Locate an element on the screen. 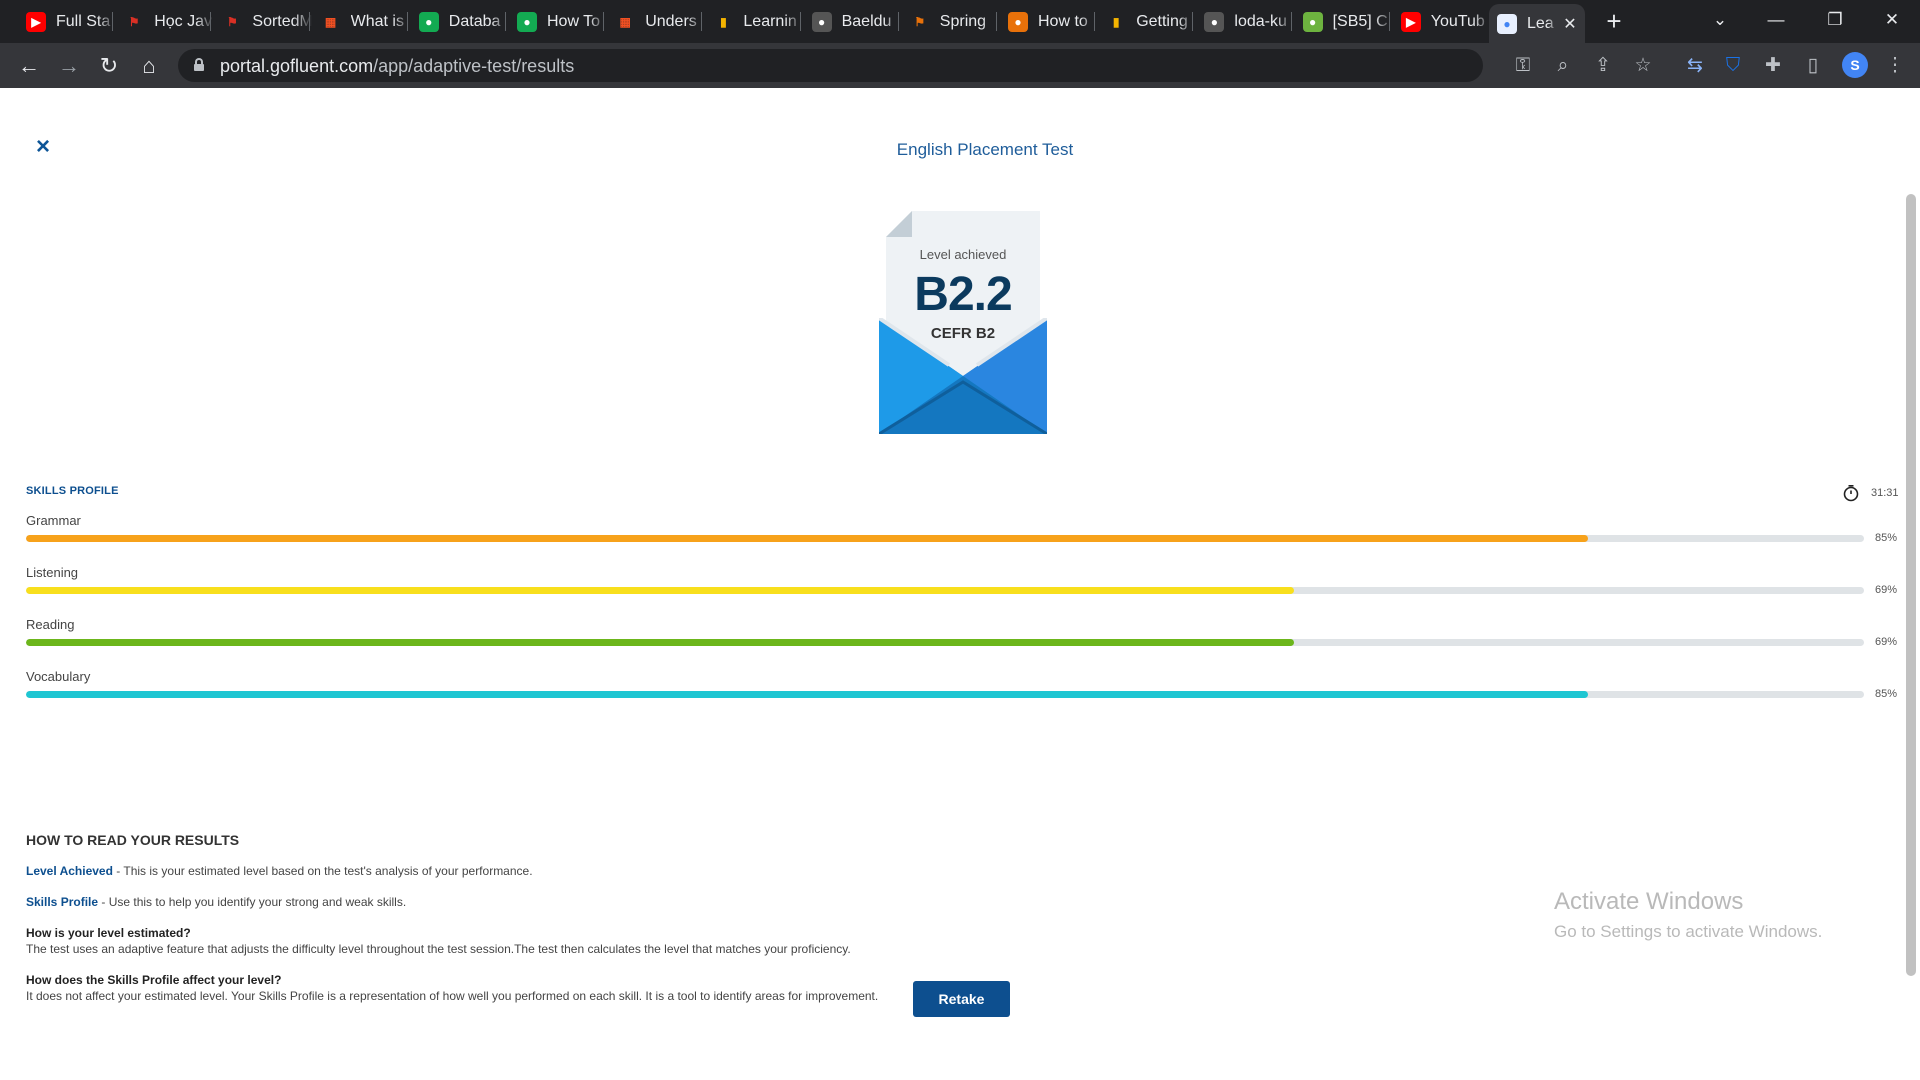 The image size is (1920, 1080). tab-13: ● loda-ku is located at coordinates (1245, 21).